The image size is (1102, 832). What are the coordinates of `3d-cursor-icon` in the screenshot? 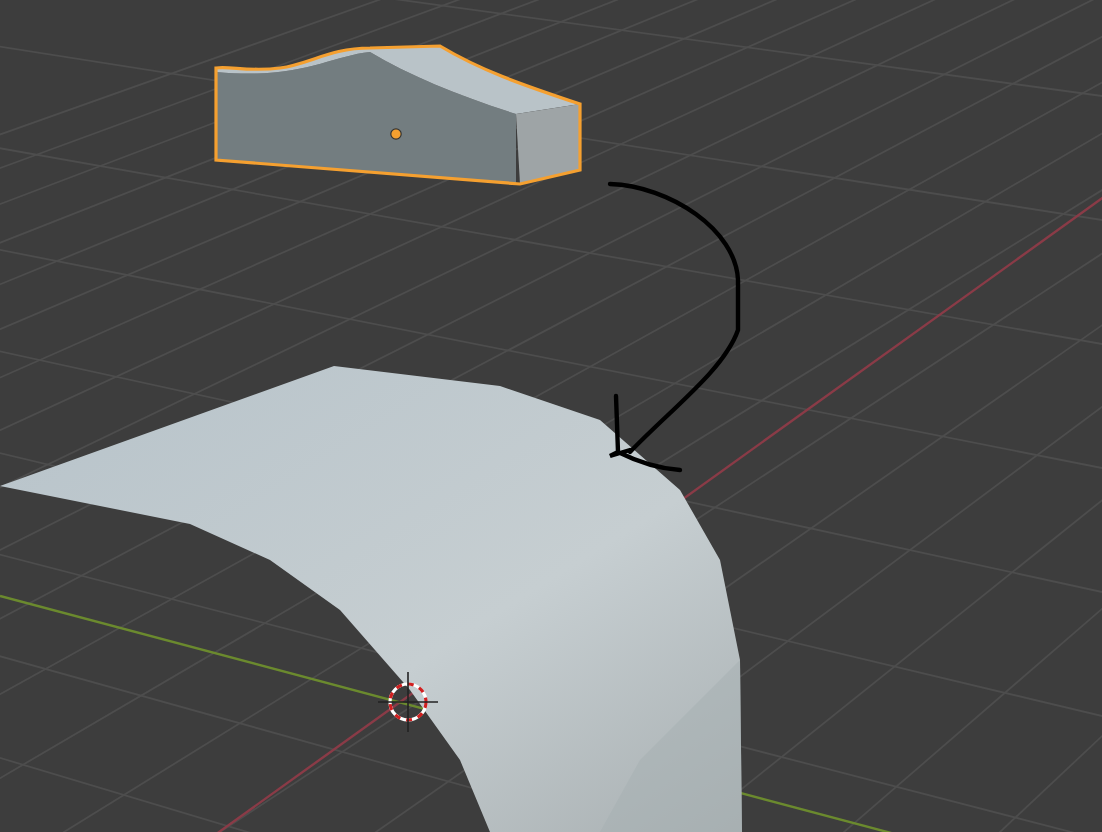 It's located at (408, 702).